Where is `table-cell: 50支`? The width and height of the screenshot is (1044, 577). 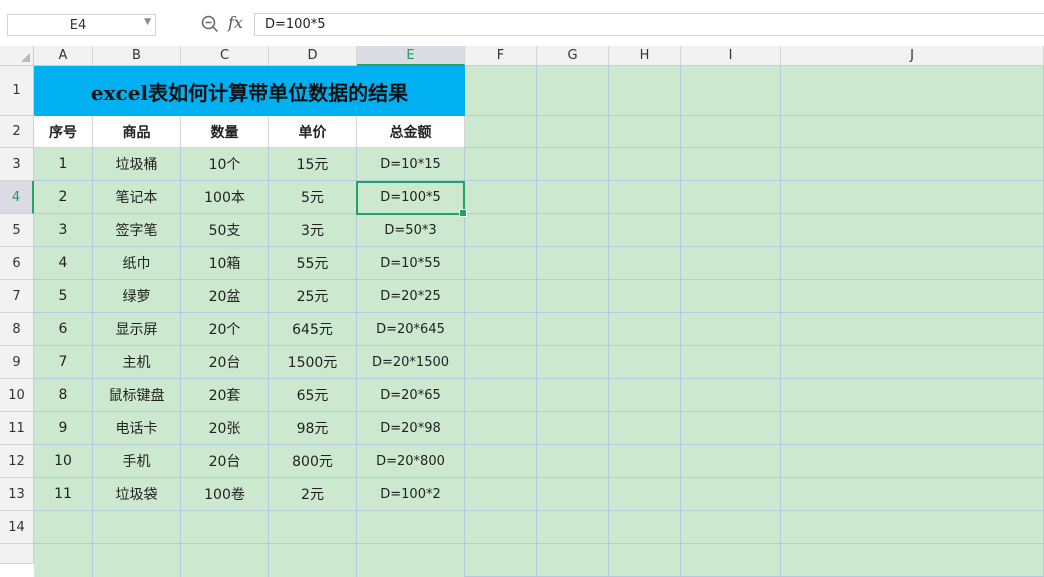 table-cell: 50支 is located at coordinates (225, 230).